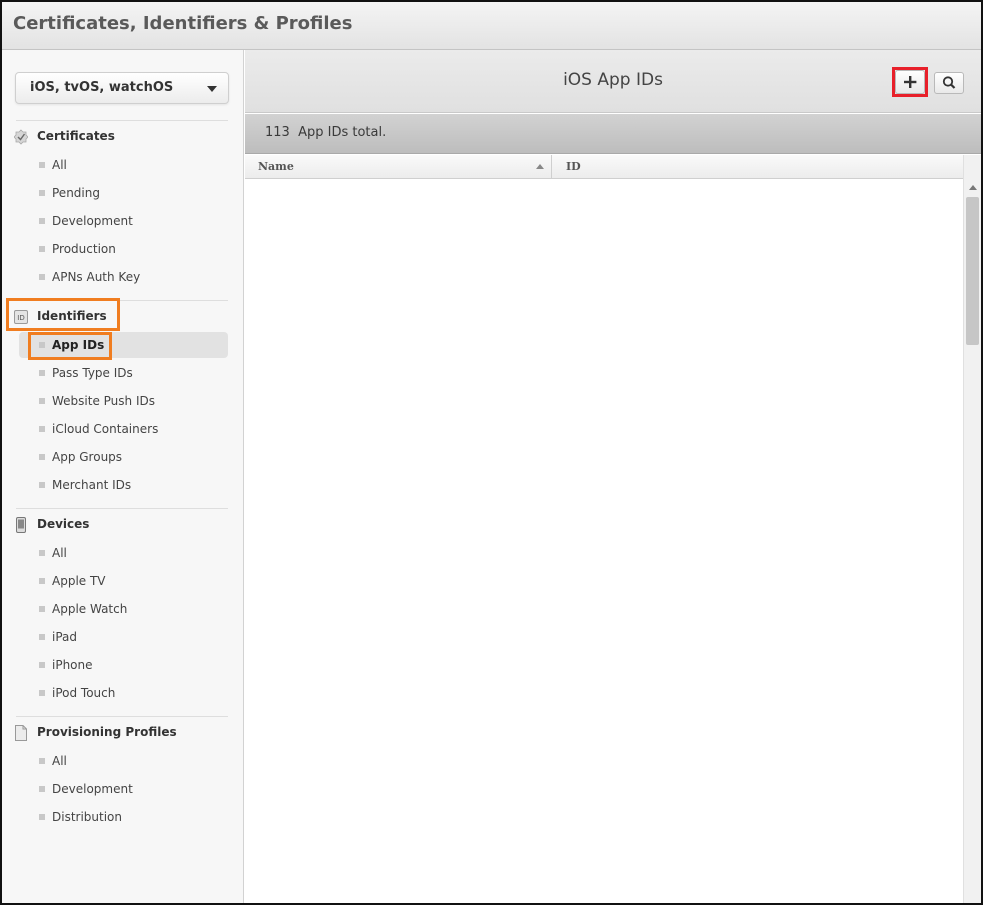 Image resolution: width=983 pixels, height=905 pixels. I want to click on section-title-provisioning-profiles: Provisioning Profiles, so click(107, 732).